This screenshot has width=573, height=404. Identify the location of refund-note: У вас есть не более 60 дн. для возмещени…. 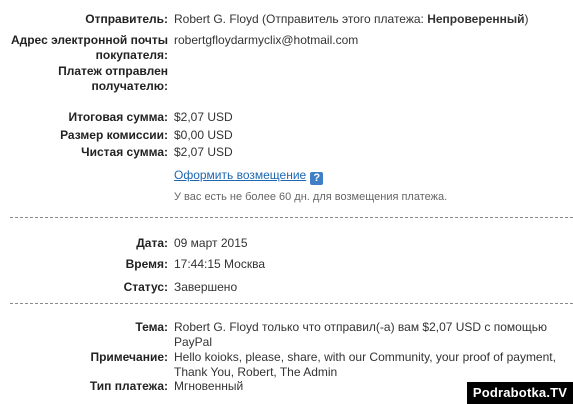
(311, 197).